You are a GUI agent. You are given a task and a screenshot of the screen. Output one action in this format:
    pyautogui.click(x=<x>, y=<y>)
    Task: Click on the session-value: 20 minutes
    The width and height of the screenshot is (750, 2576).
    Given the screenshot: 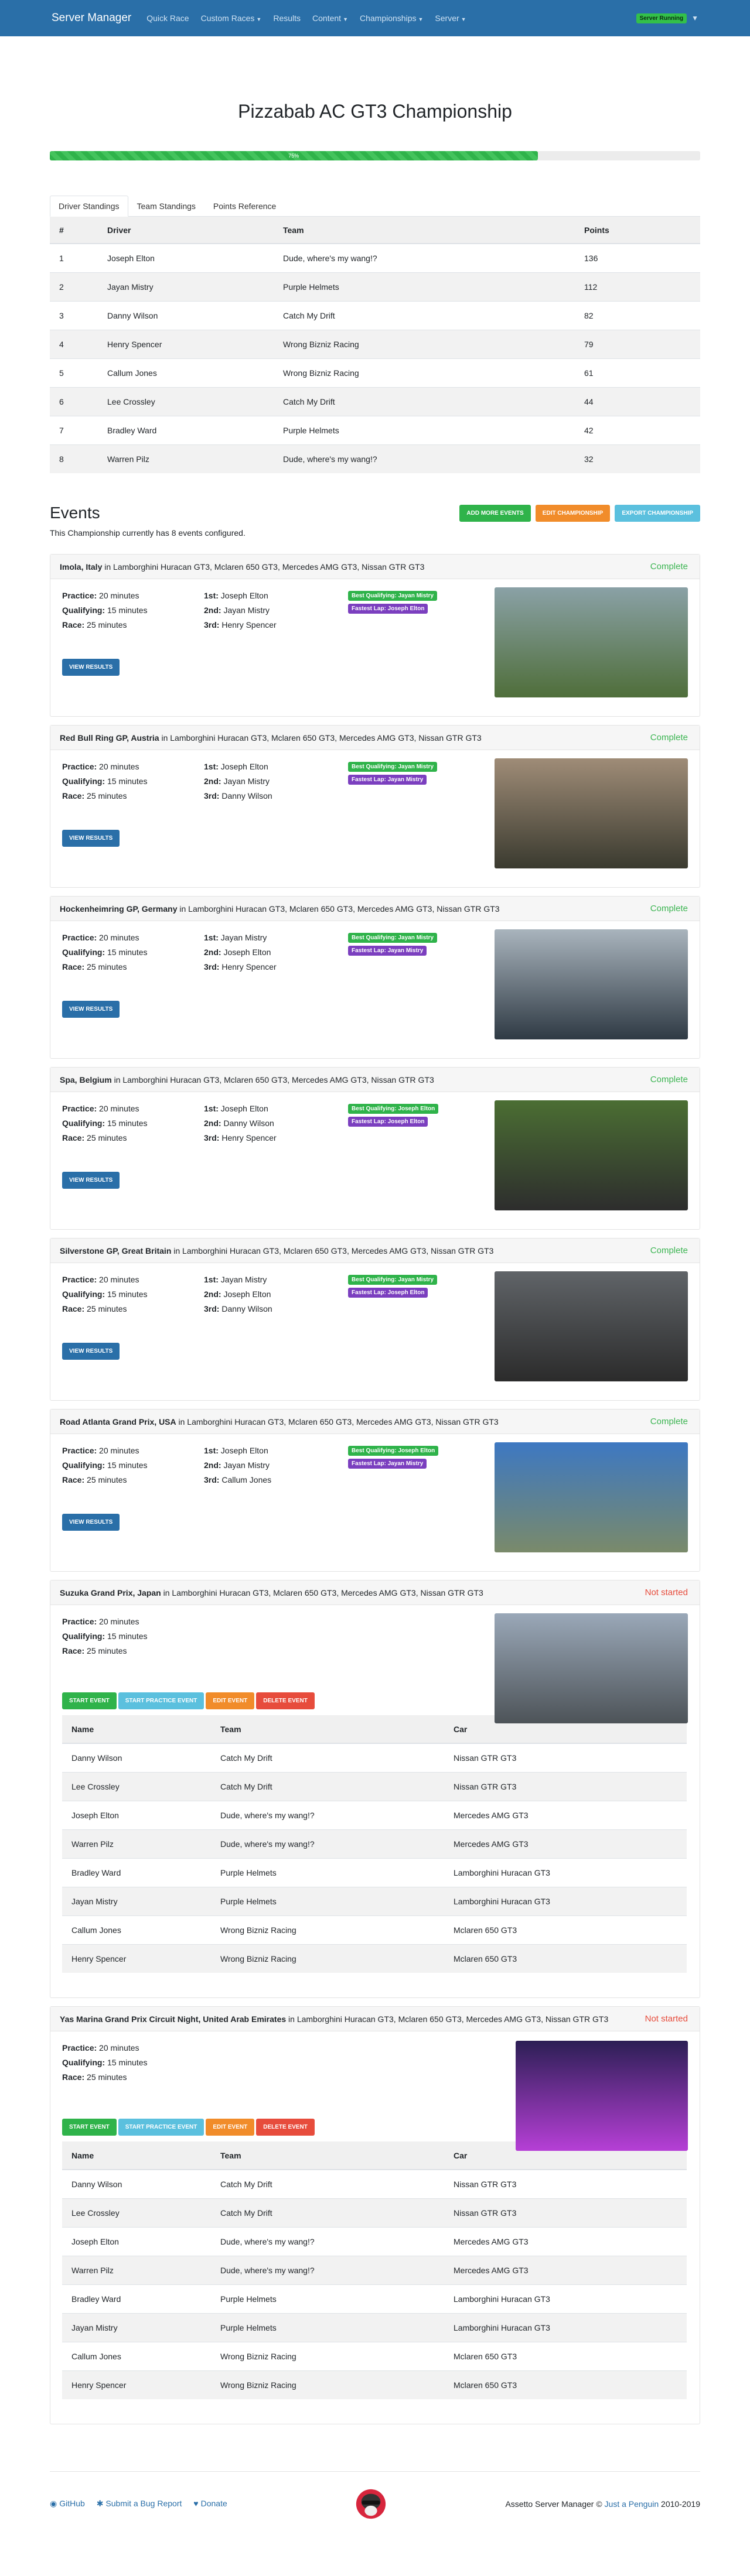 What is the action you would take?
    pyautogui.click(x=119, y=1450)
    